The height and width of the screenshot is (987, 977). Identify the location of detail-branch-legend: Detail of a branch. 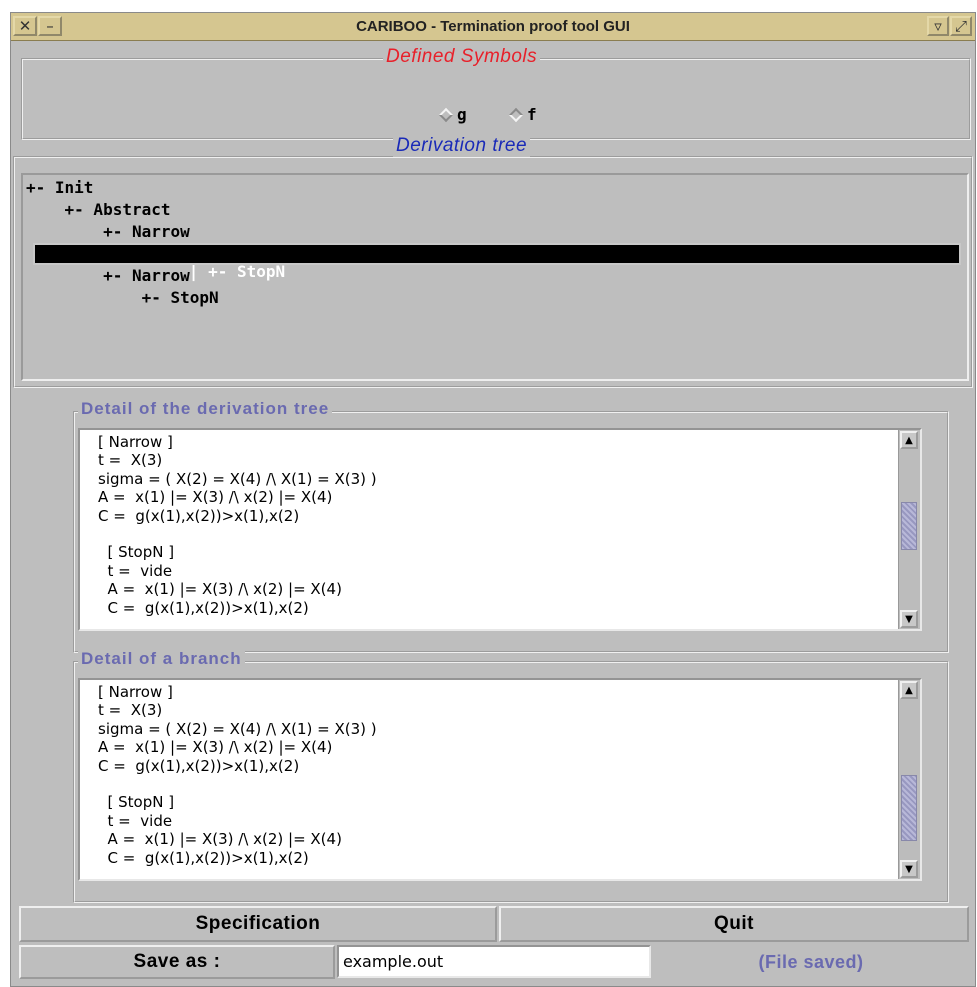
(161, 659).